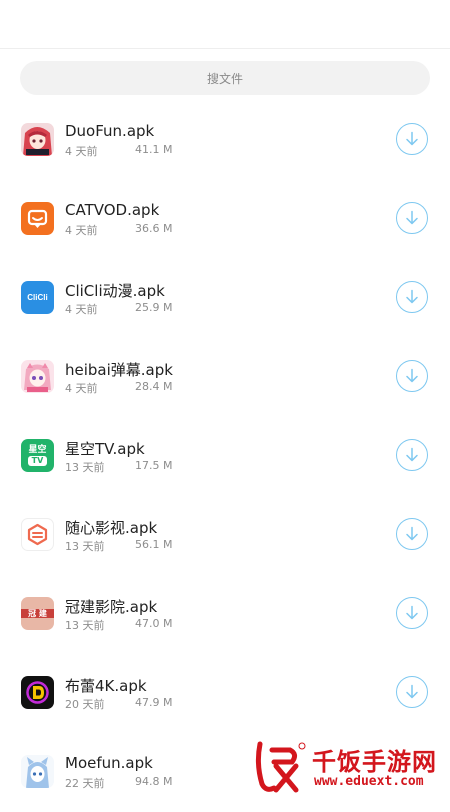 The height and width of the screenshot is (812, 450). Describe the element at coordinates (105, 449) in the screenshot. I see `file-name: 星空TV.apk` at that location.